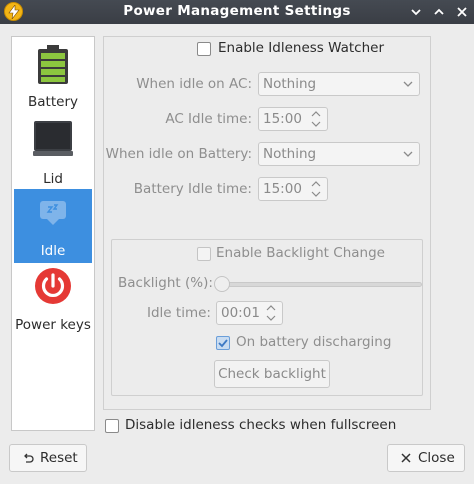 Image resolution: width=474 pixels, height=484 pixels. I want to click on enable-backlight-change-checkbox, so click(204, 254).